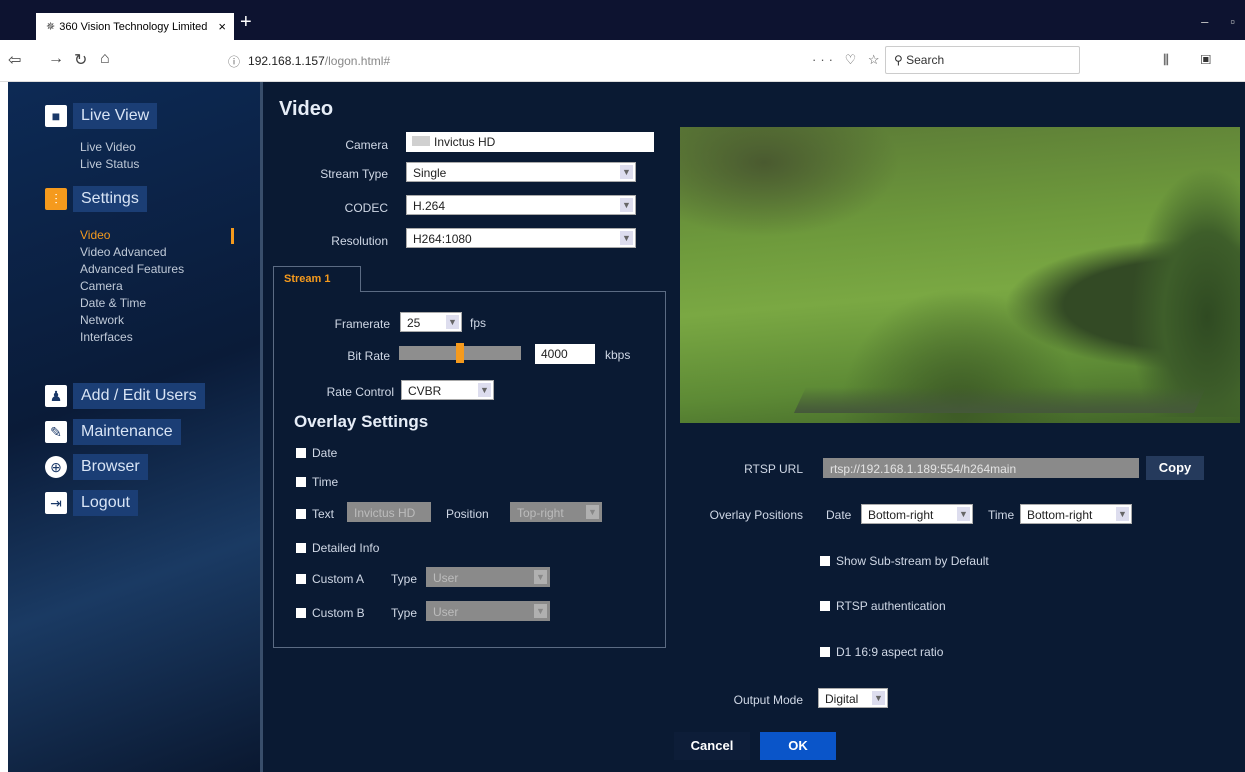 This screenshot has width=1245, height=772. What do you see at coordinates (316, 453) in the screenshot?
I see `overlay-date-checkbox: Date` at bounding box center [316, 453].